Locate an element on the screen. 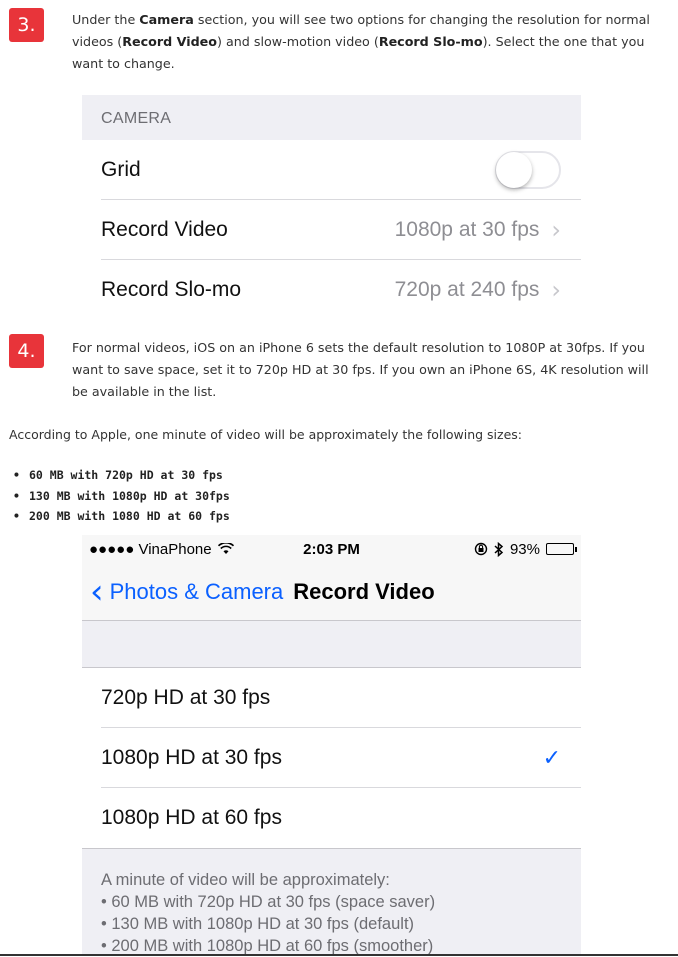  text-run: ) and slow-motion video ( is located at coordinates (297, 41).